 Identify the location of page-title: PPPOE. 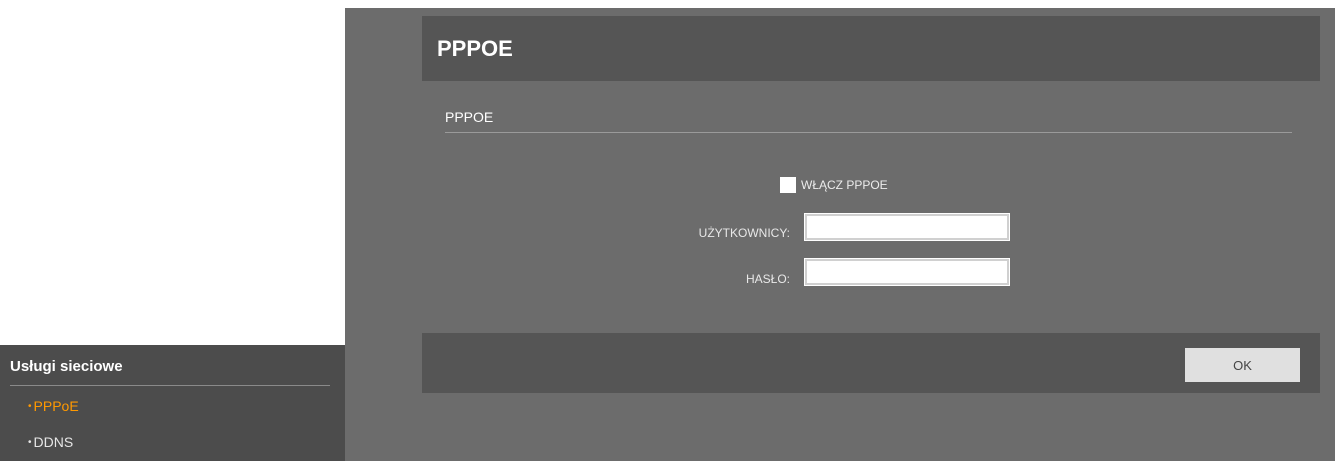
(475, 48).